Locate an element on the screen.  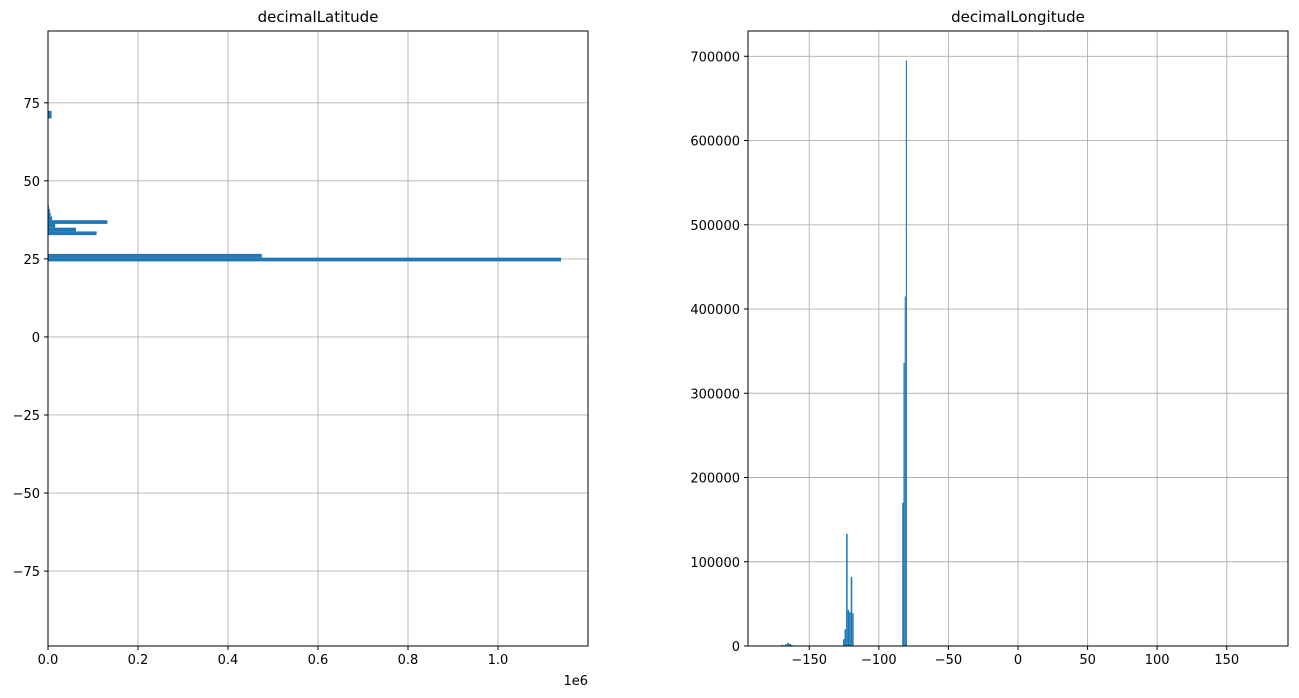
longitude-x-tick-label: −150 is located at coordinates (809, 660).